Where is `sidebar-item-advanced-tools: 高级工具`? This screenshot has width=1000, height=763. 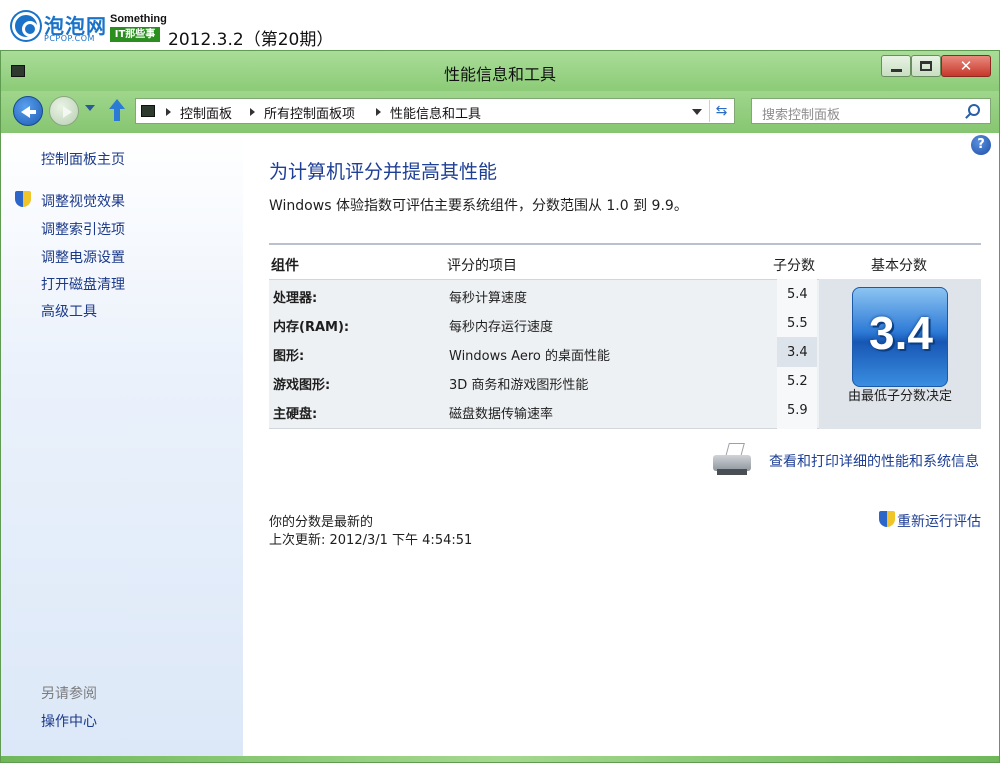 sidebar-item-advanced-tools: 高级工具 is located at coordinates (69, 311).